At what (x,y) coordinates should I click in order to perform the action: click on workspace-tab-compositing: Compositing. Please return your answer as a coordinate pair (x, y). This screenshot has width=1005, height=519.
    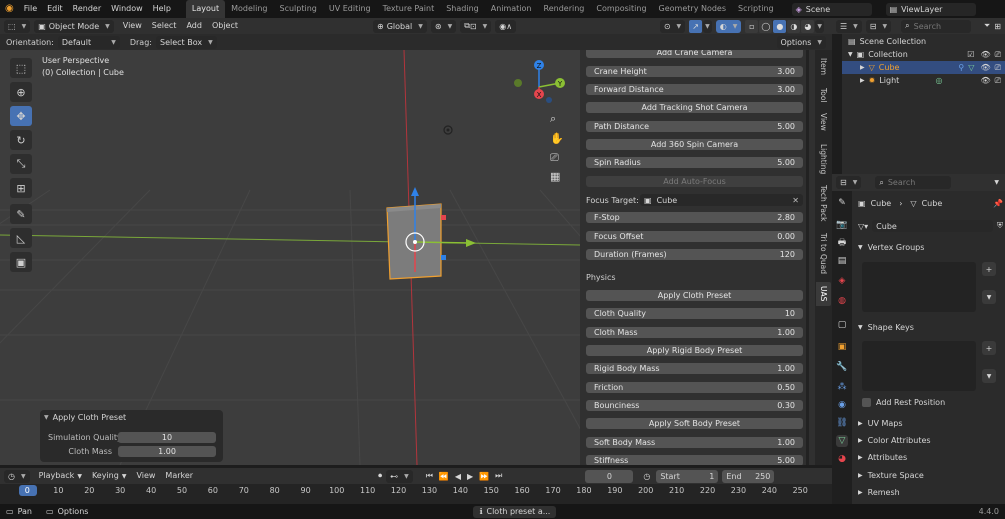
    Looking at the image, I should click on (621, 9).